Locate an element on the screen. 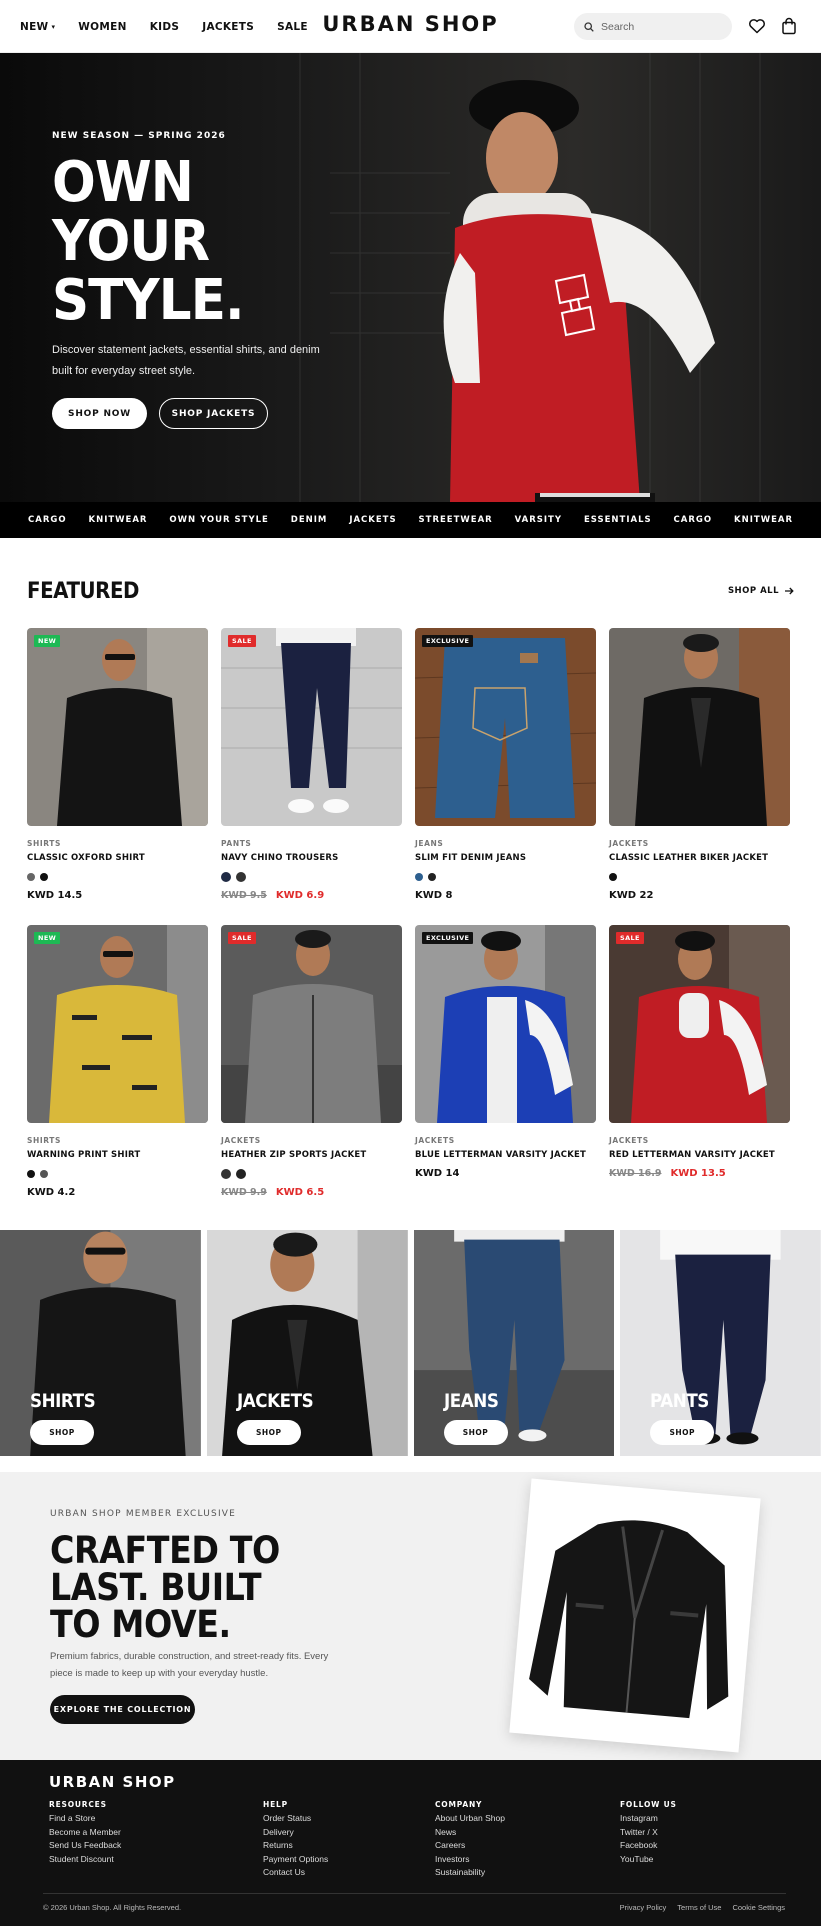  footer-link: Careers is located at coordinates (470, 1846).